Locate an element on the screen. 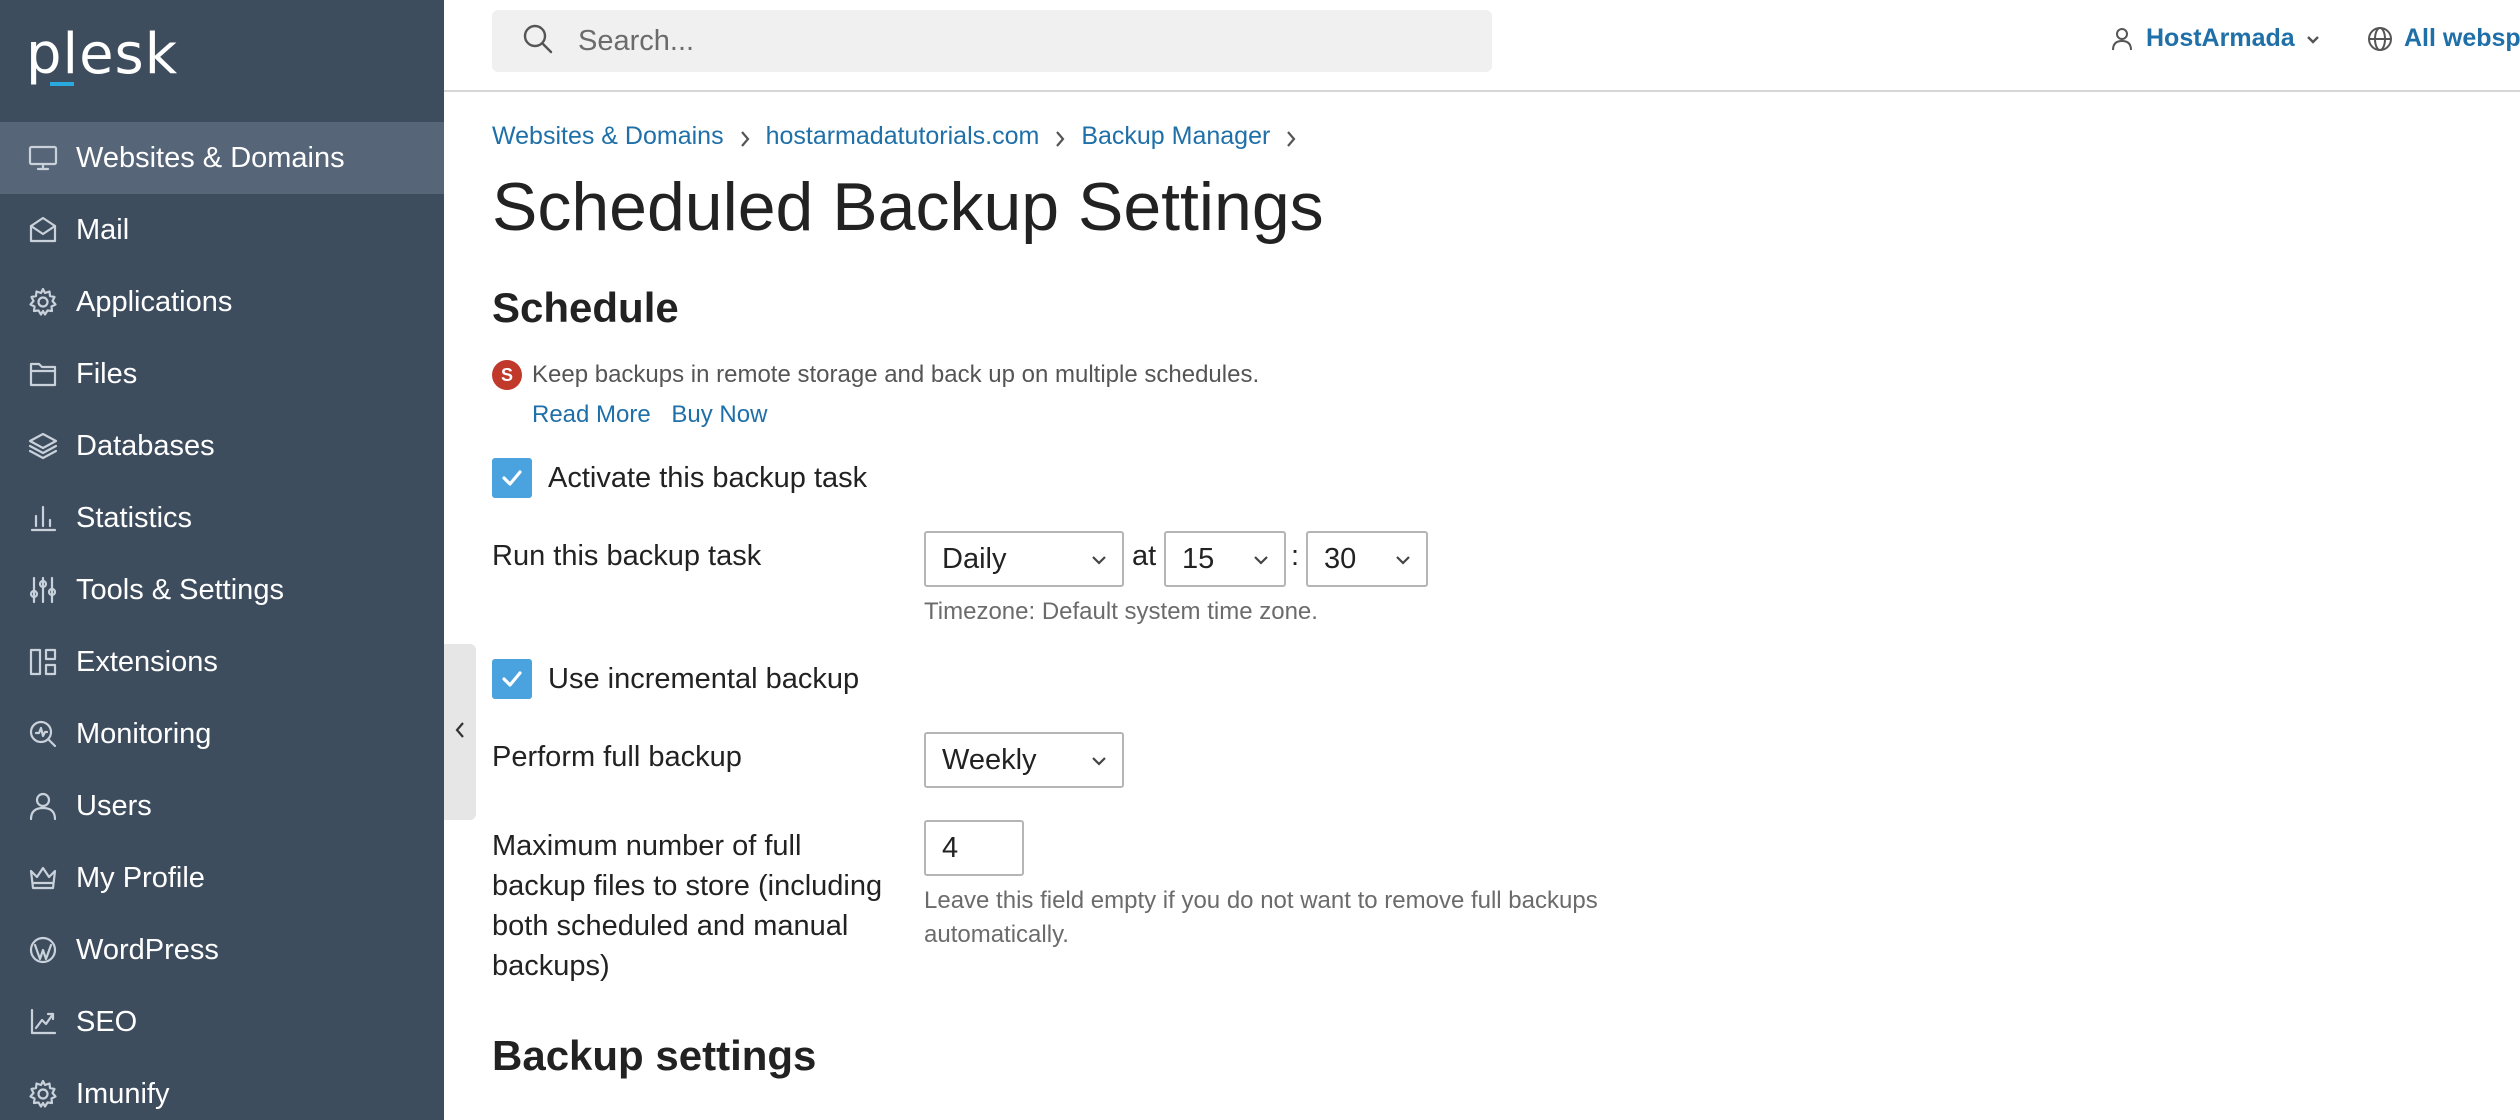 This screenshot has height=1120, width=2520. sidebar-item-label: Statistics is located at coordinates (134, 517).